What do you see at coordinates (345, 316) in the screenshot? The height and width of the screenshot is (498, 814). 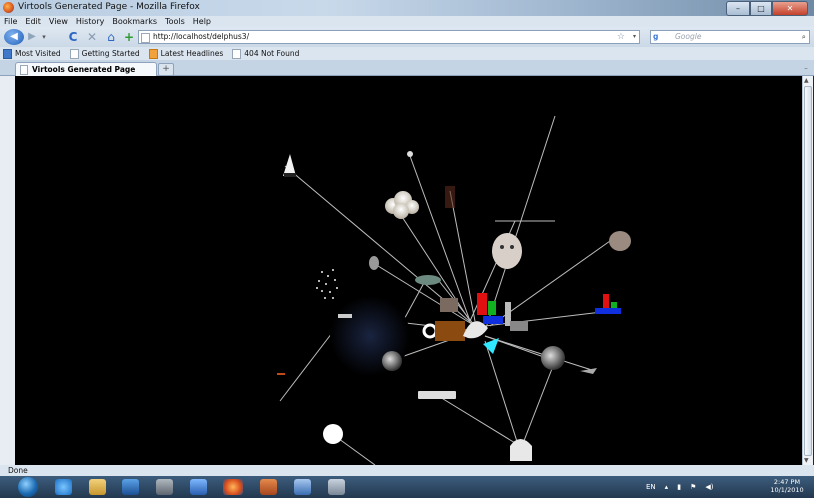 I see `flat-plate` at bounding box center [345, 316].